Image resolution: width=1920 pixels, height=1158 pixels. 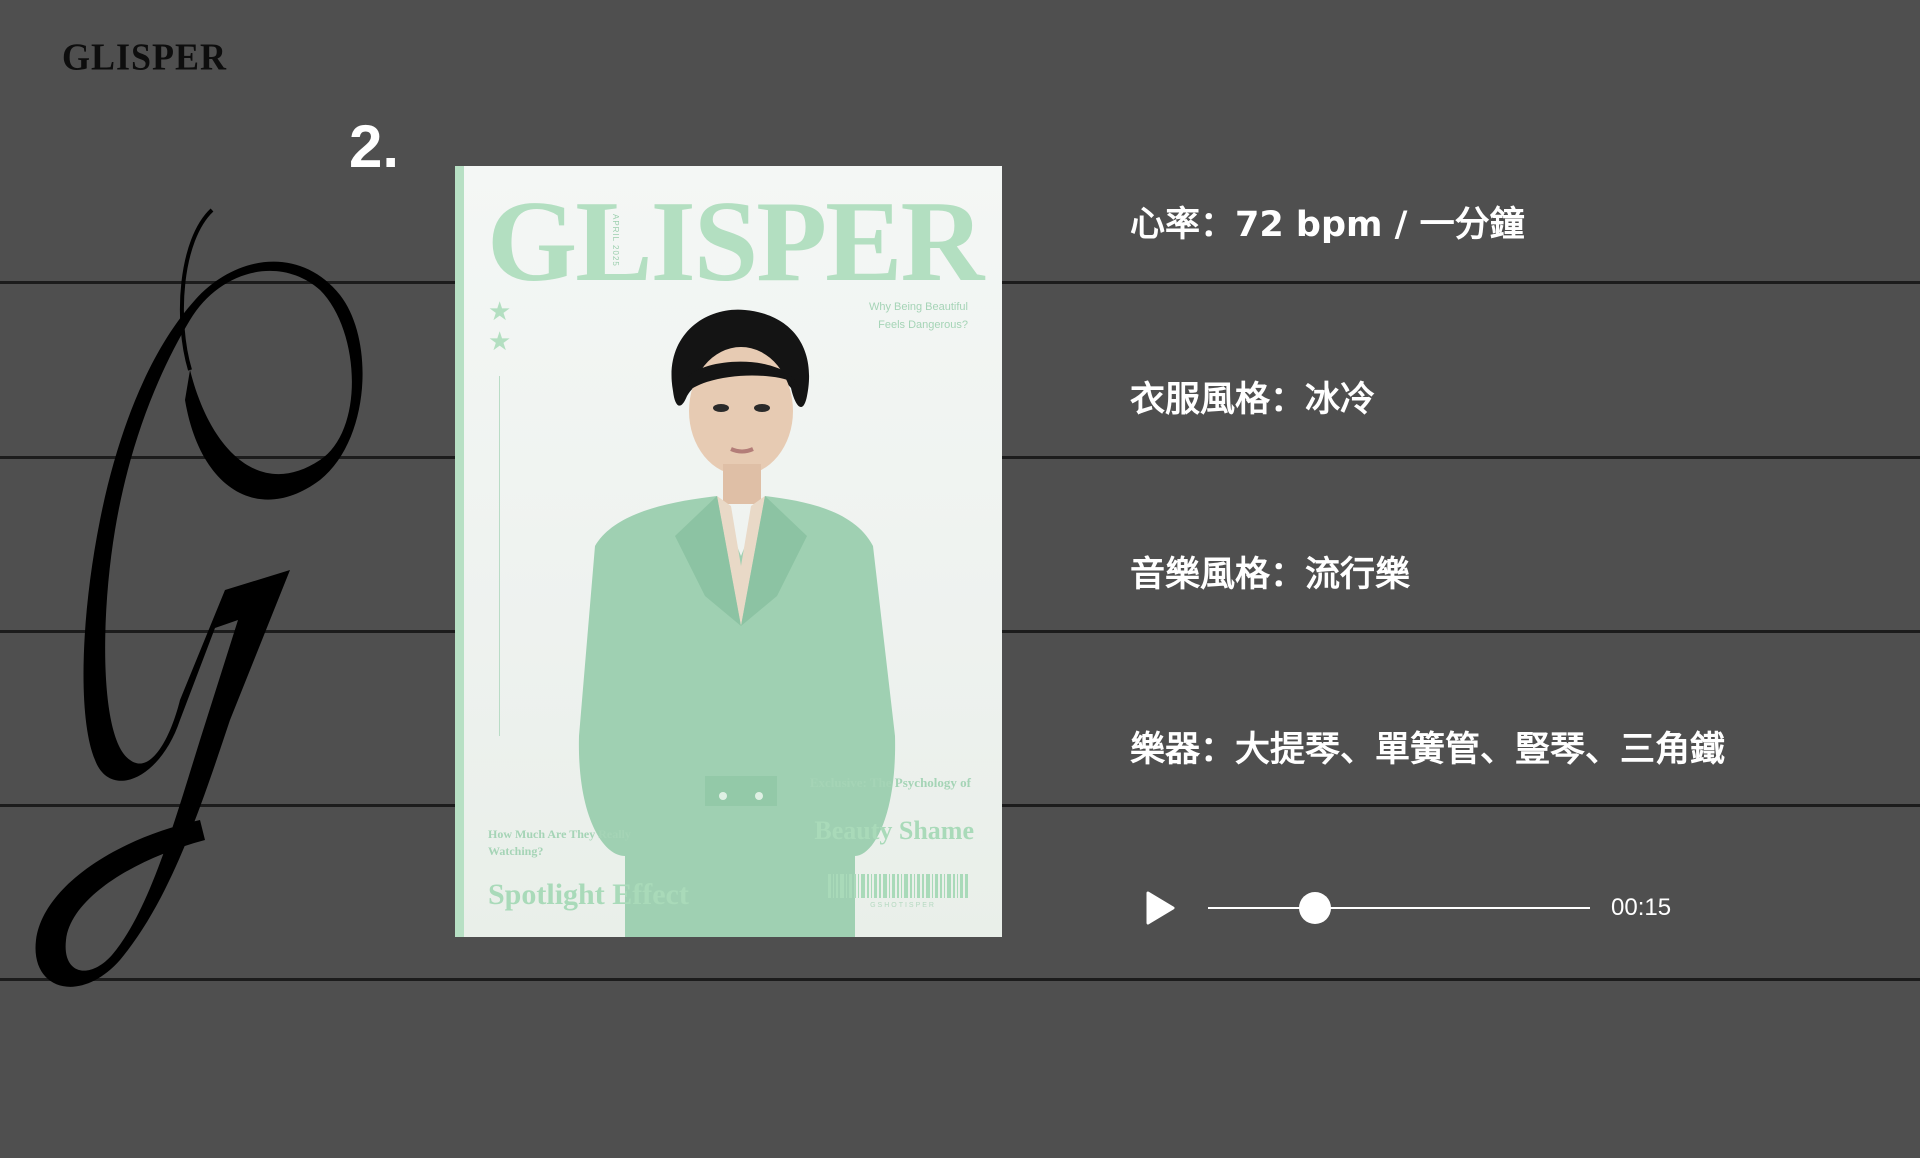 What do you see at coordinates (898, 886) in the screenshot?
I see `barcode-icon` at bounding box center [898, 886].